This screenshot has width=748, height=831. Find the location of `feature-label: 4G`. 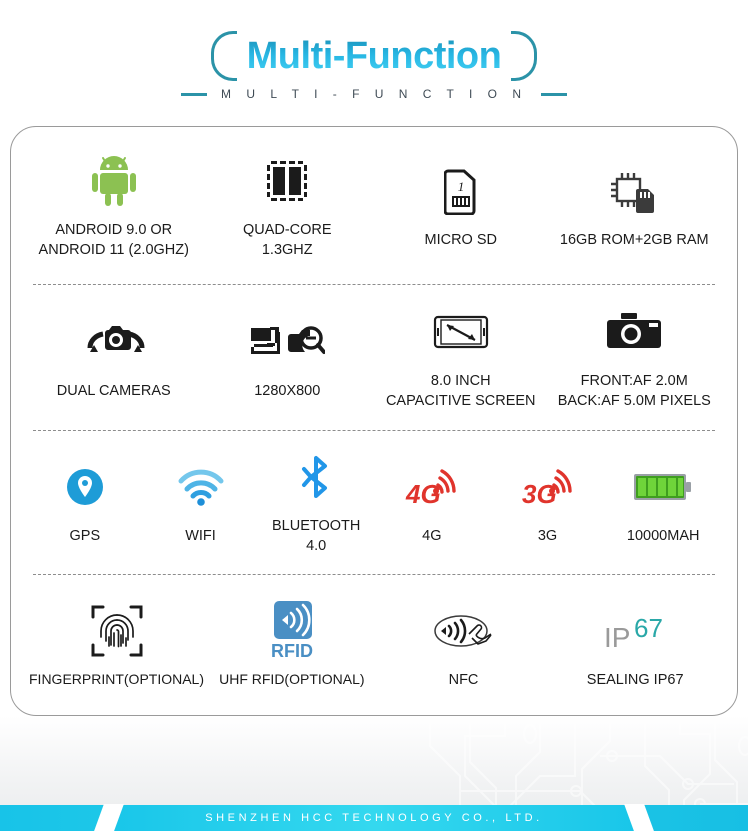

feature-label: 4G is located at coordinates (432, 536).